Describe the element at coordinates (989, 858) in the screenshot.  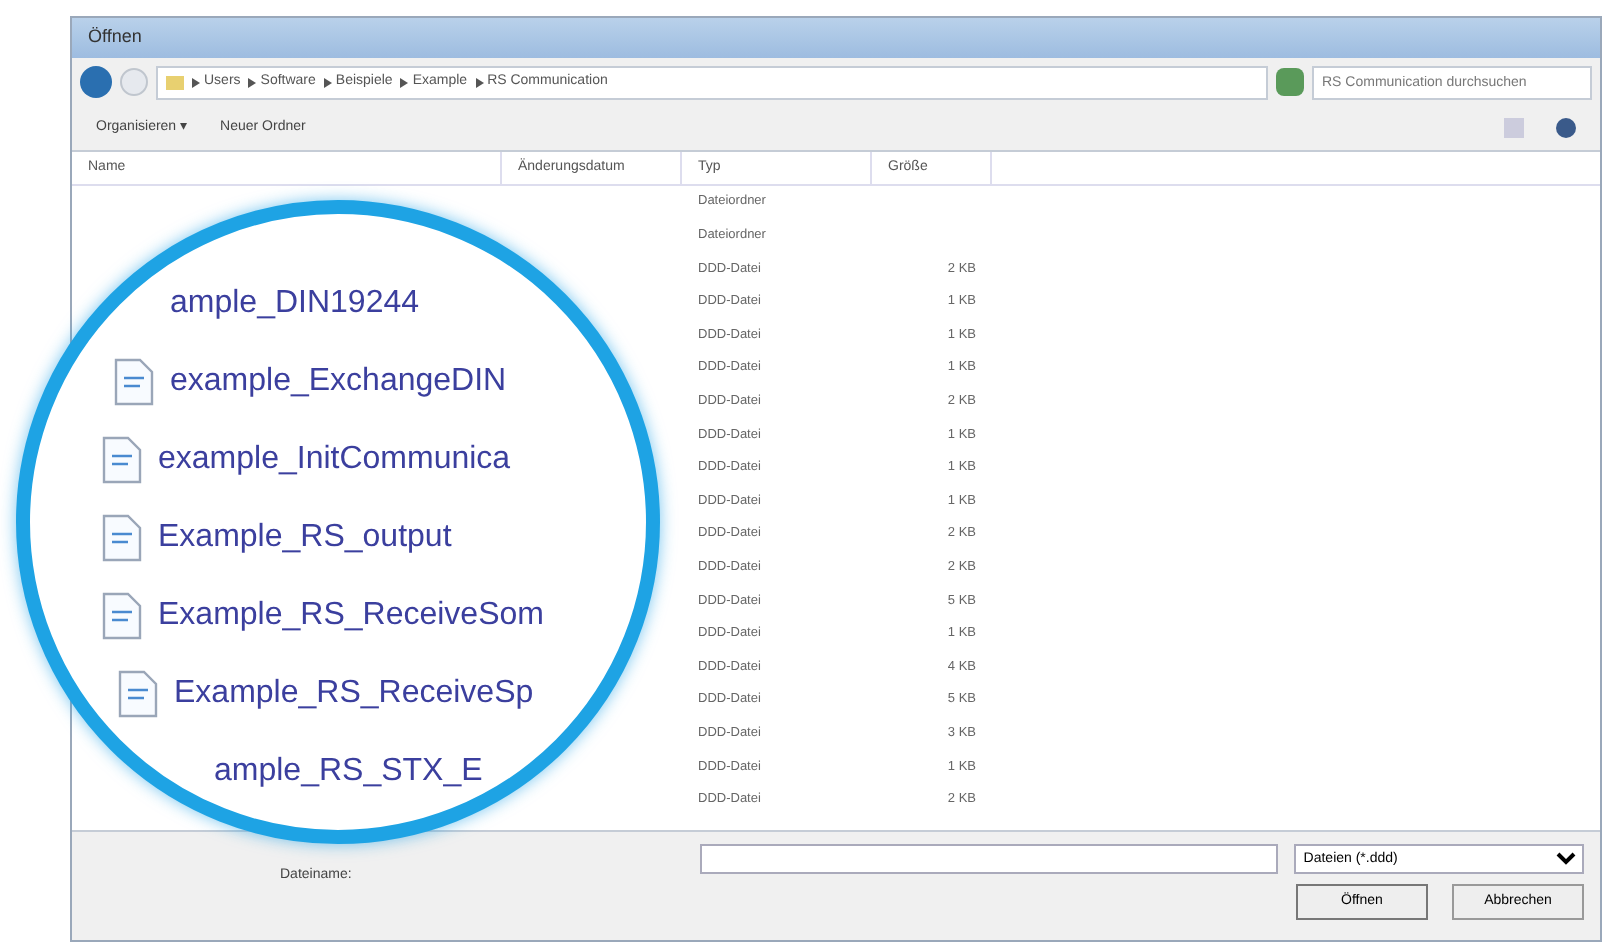
I see `filename-field` at that location.